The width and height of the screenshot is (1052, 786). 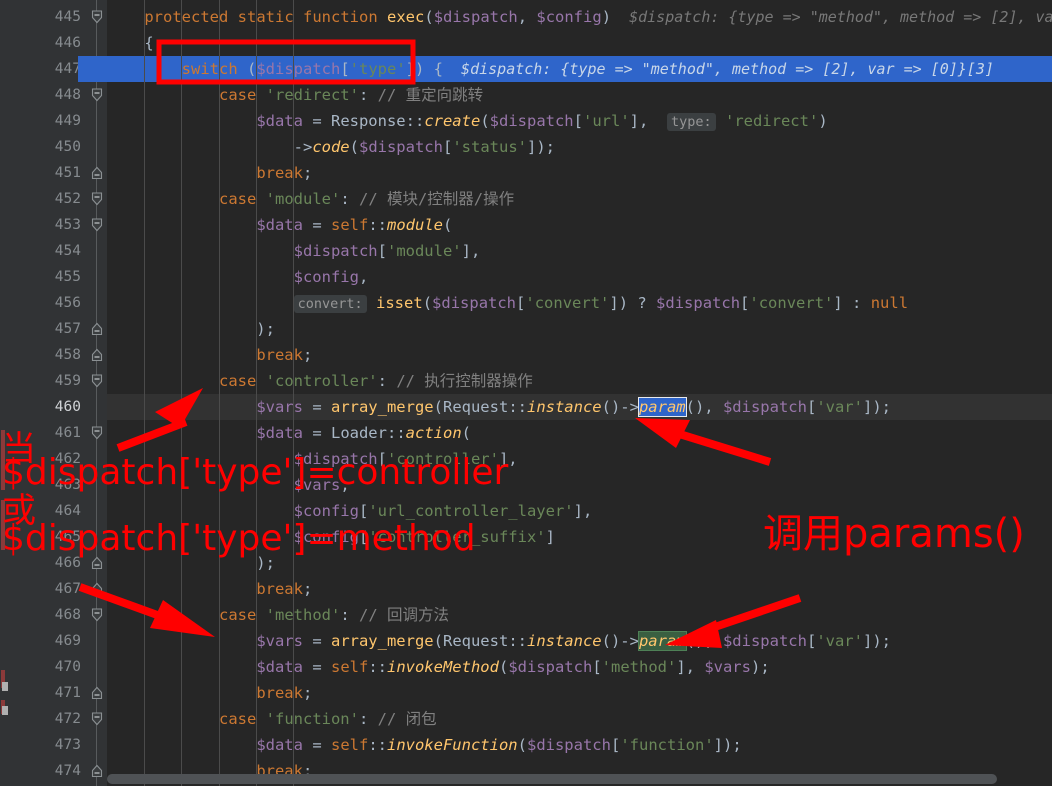 I want to click on gutter-line: 459, so click(x=59, y=381).